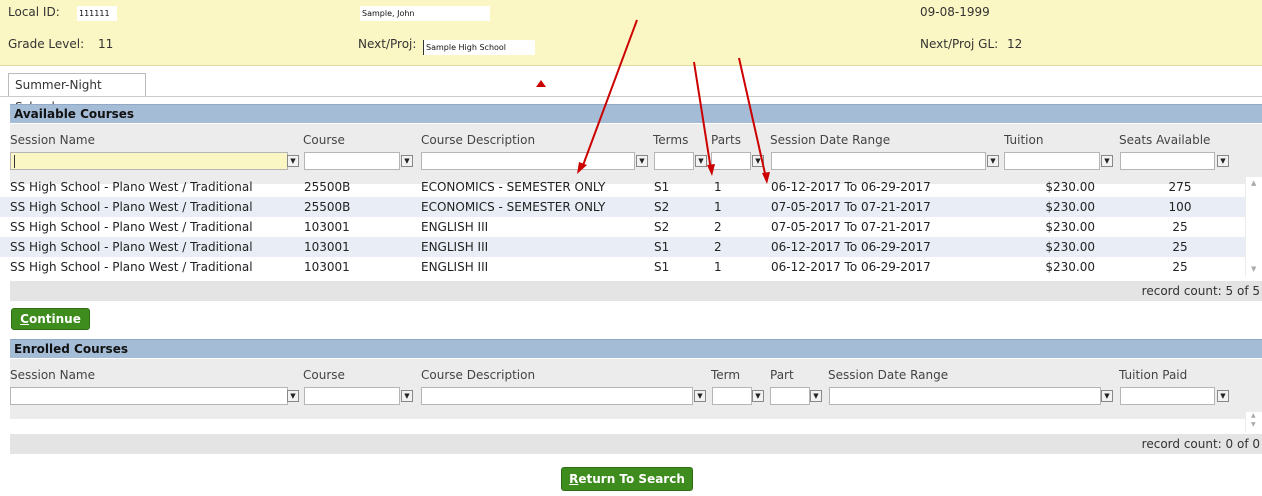  What do you see at coordinates (622, 422) in the screenshot?
I see `enrolled-courses-table` at bounding box center [622, 422].